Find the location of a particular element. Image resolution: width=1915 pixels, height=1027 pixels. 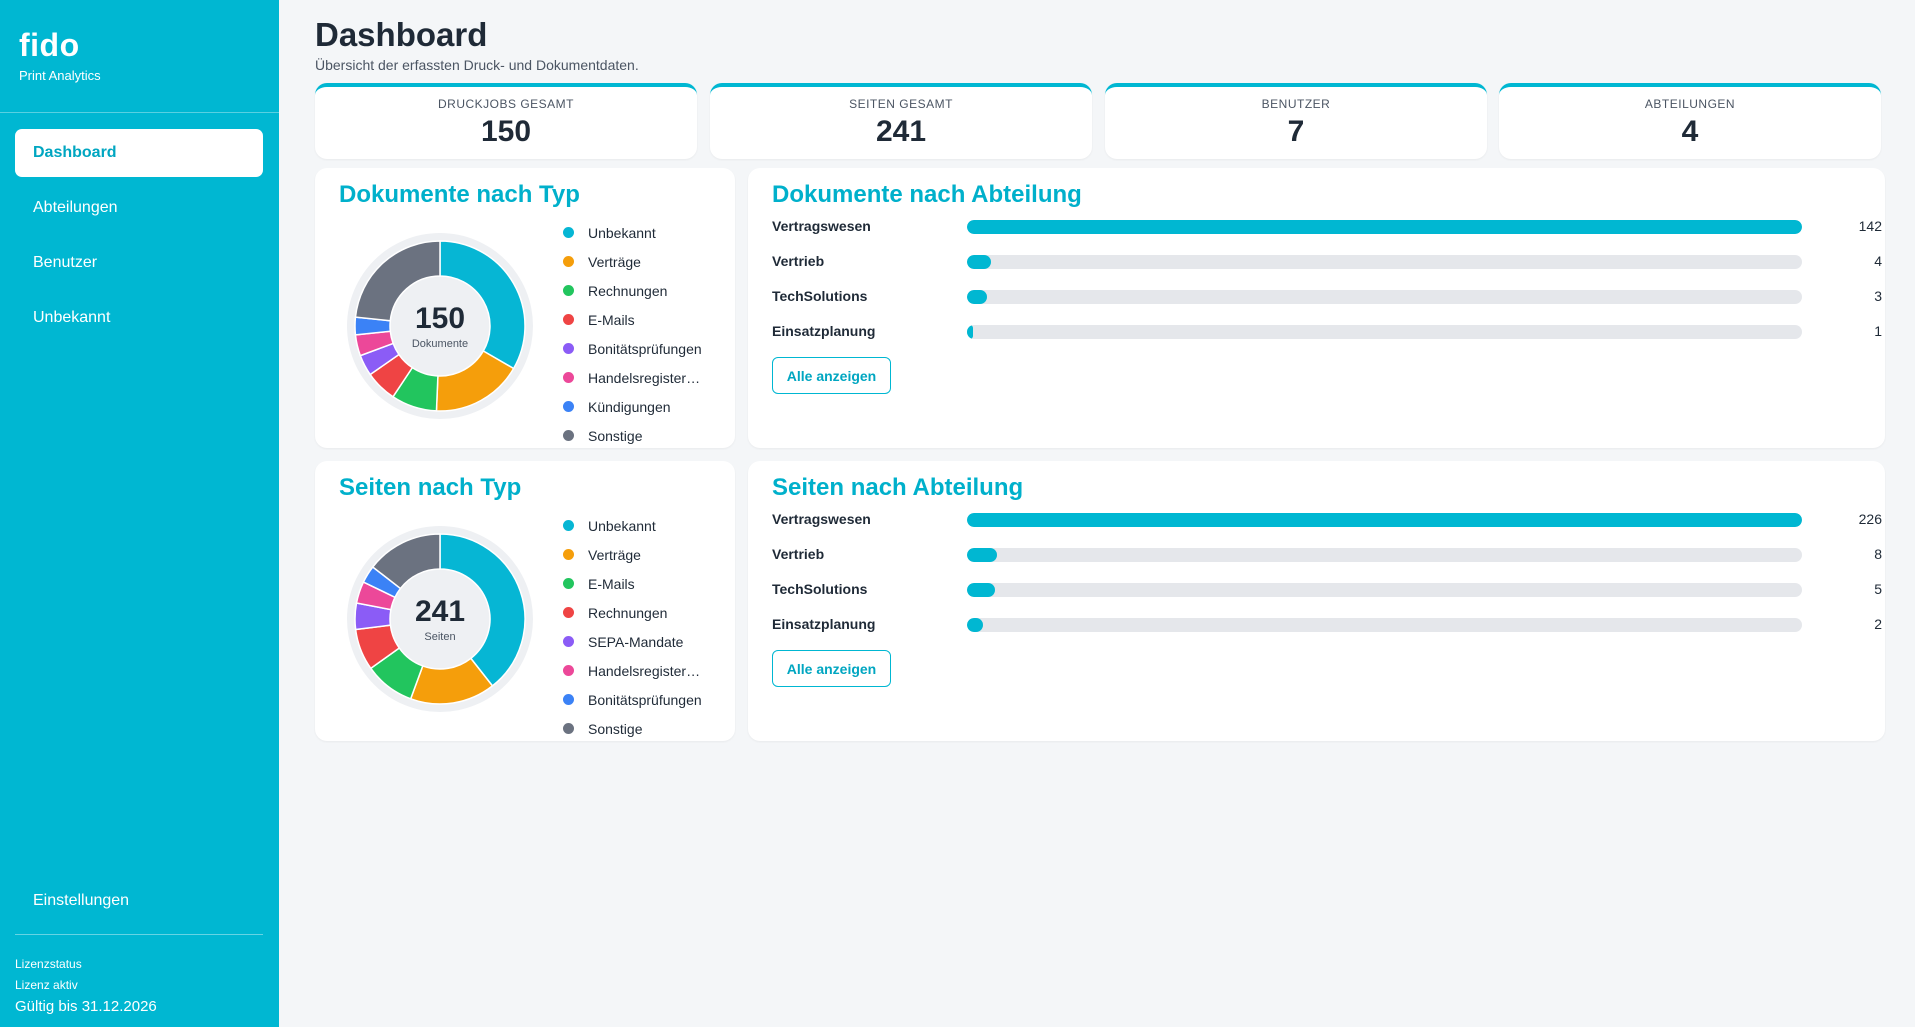

legend-item: SEPA-Mandate is located at coordinates (648, 641).